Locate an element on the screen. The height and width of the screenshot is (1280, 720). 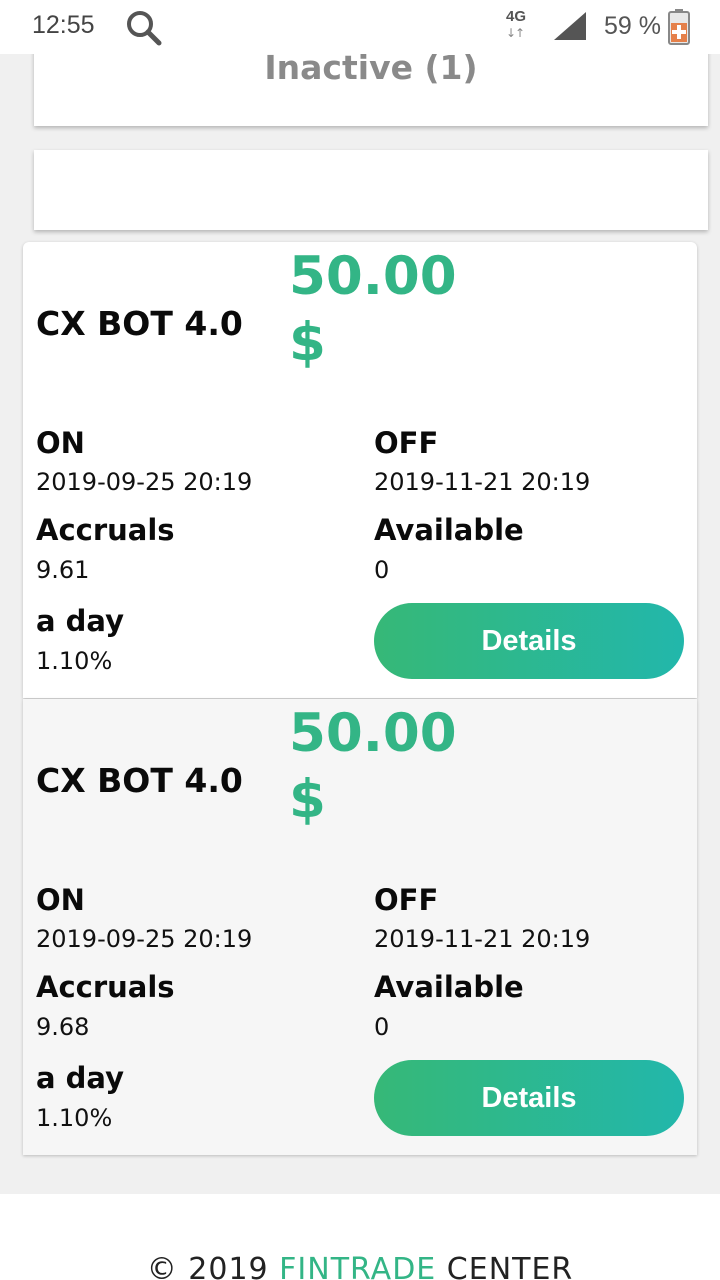
footer-copyright: © 2019 FINTRADE CENTER is located at coordinates (360, 1266).